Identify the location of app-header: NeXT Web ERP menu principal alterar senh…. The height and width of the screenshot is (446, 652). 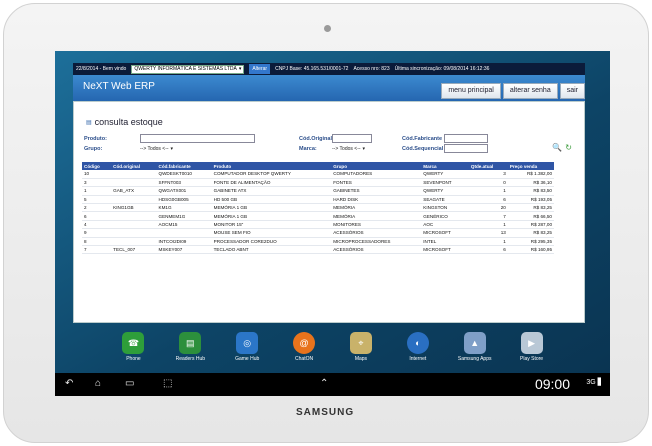
(329, 88).